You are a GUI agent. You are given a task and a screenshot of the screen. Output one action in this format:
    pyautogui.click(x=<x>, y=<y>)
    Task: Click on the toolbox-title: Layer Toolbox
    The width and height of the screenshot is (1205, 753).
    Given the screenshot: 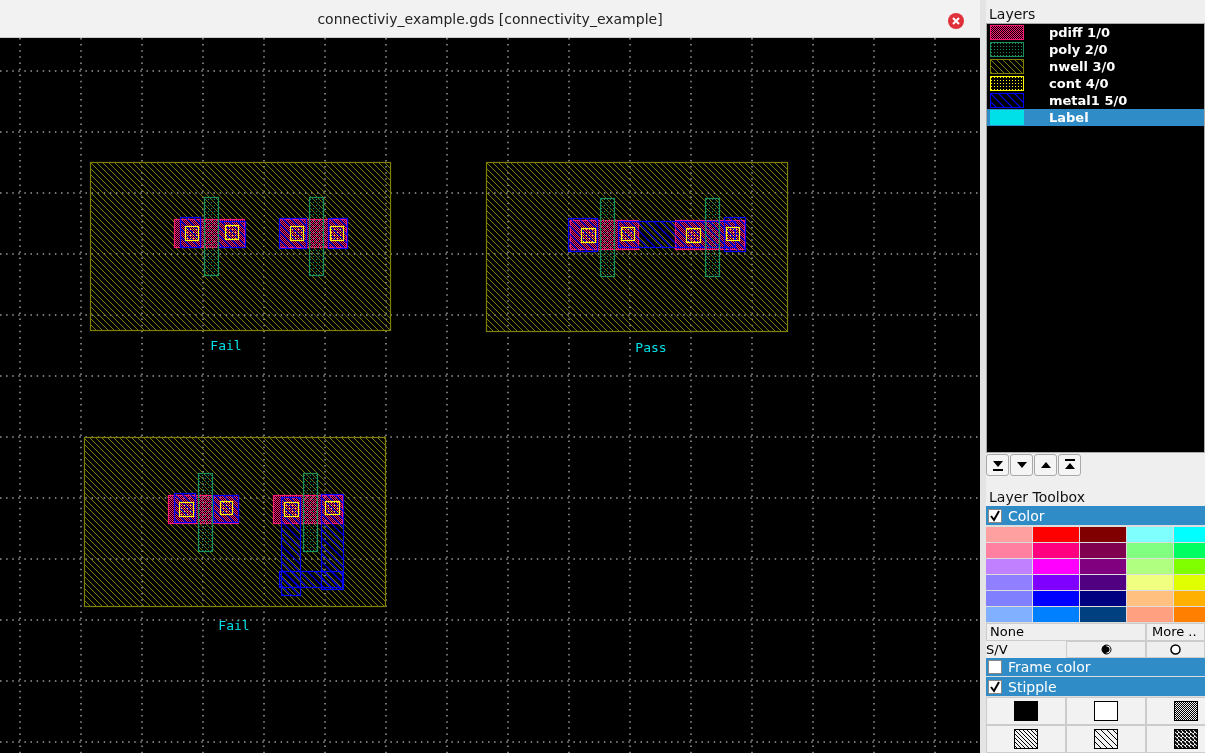 What is the action you would take?
    pyautogui.click(x=1037, y=497)
    